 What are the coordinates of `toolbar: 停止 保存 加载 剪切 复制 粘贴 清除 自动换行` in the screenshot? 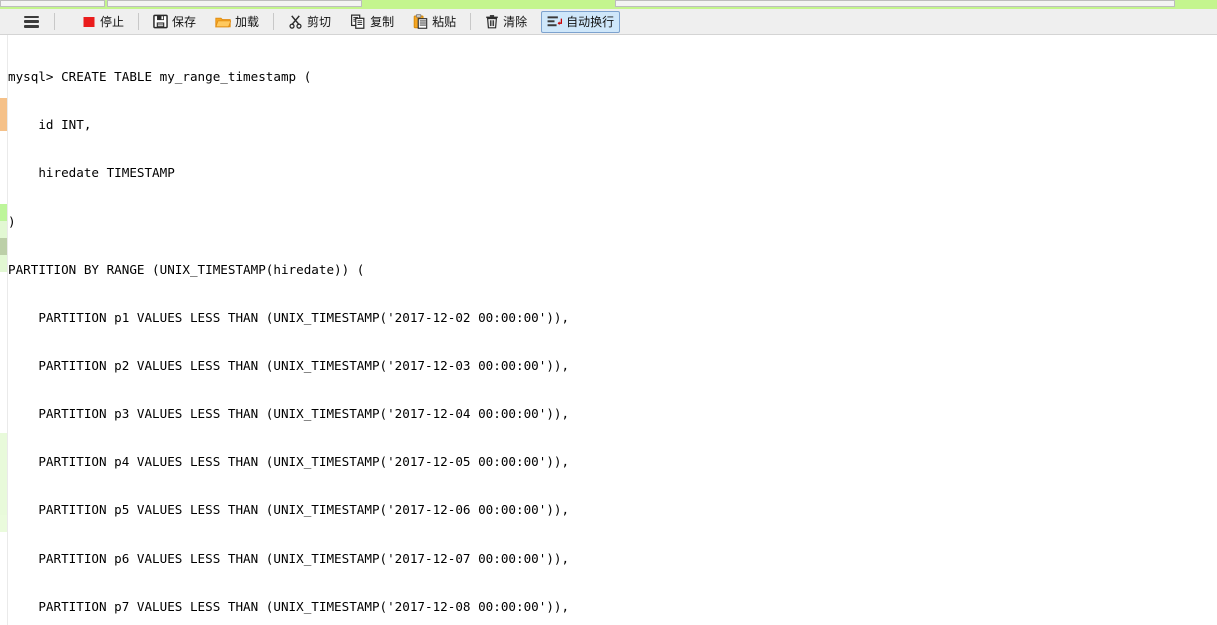 It's located at (608, 22).